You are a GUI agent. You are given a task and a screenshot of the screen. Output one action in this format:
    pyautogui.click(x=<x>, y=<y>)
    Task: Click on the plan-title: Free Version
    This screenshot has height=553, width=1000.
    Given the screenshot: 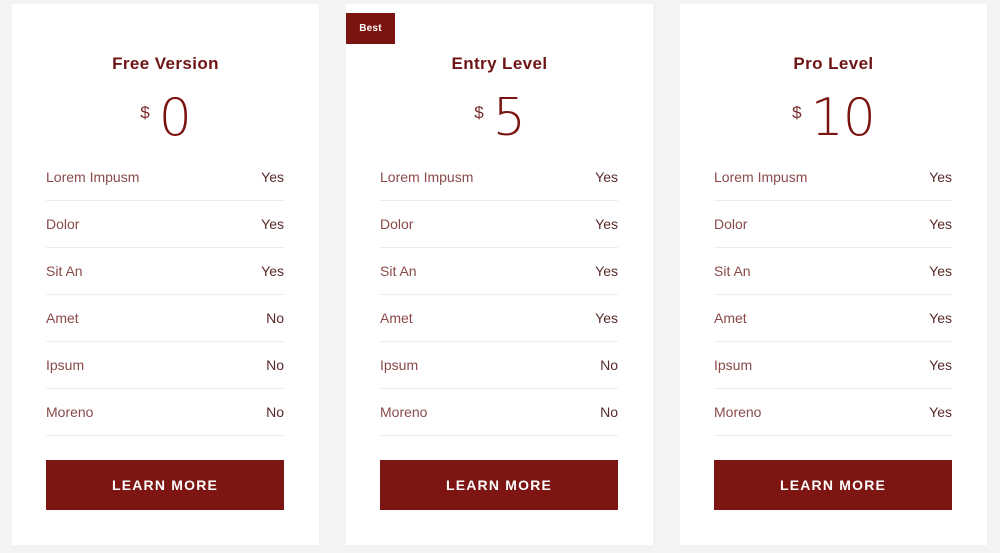 What is the action you would take?
    pyautogui.click(x=165, y=63)
    